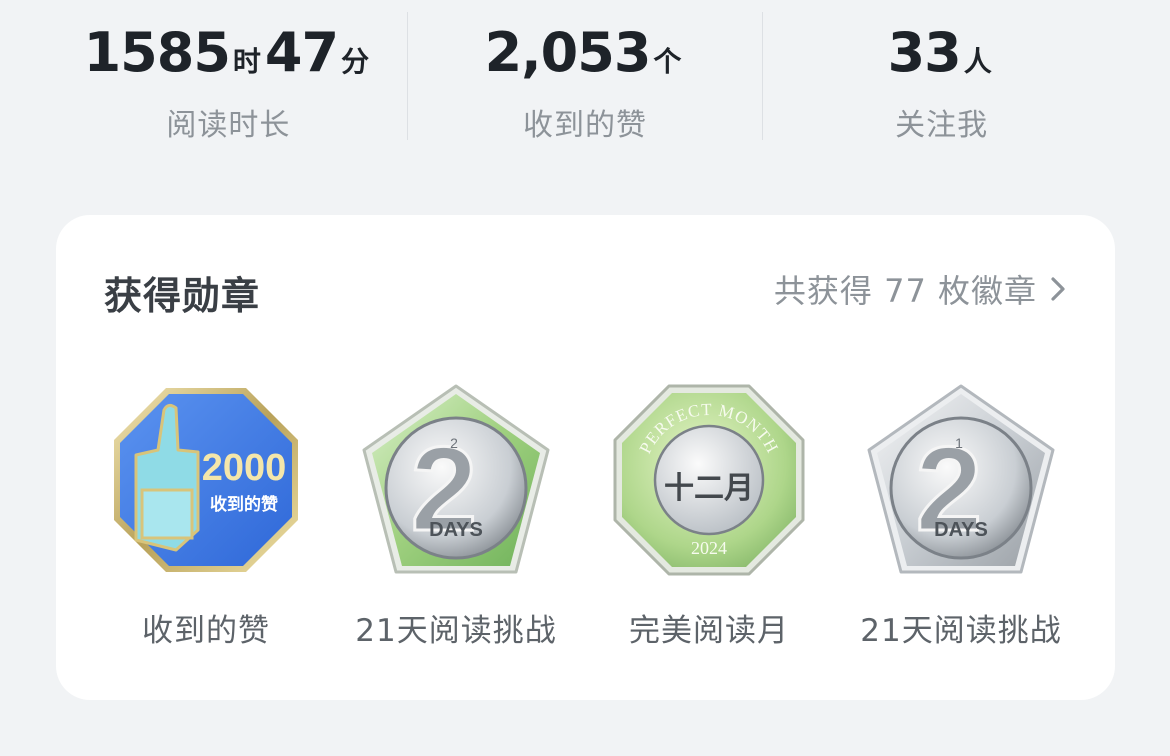 Image resolution: width=1170 pixels, height=756 pixels. Describe the element at coordinates (244, 504) in the screenshot. I see `likes-badge-caption: 收到的赞` at that location.